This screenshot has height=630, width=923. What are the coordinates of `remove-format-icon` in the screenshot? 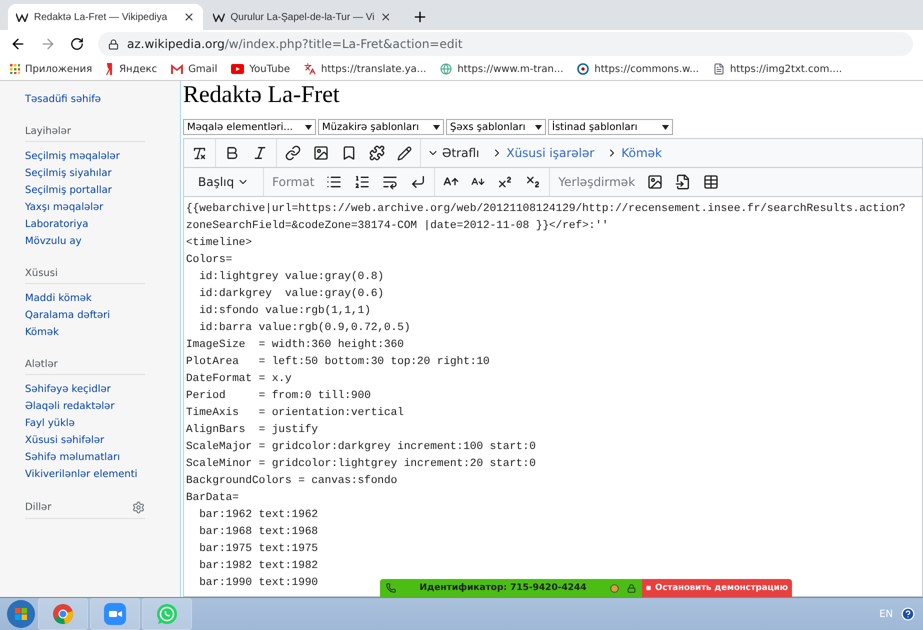 It's located at (199, 153).